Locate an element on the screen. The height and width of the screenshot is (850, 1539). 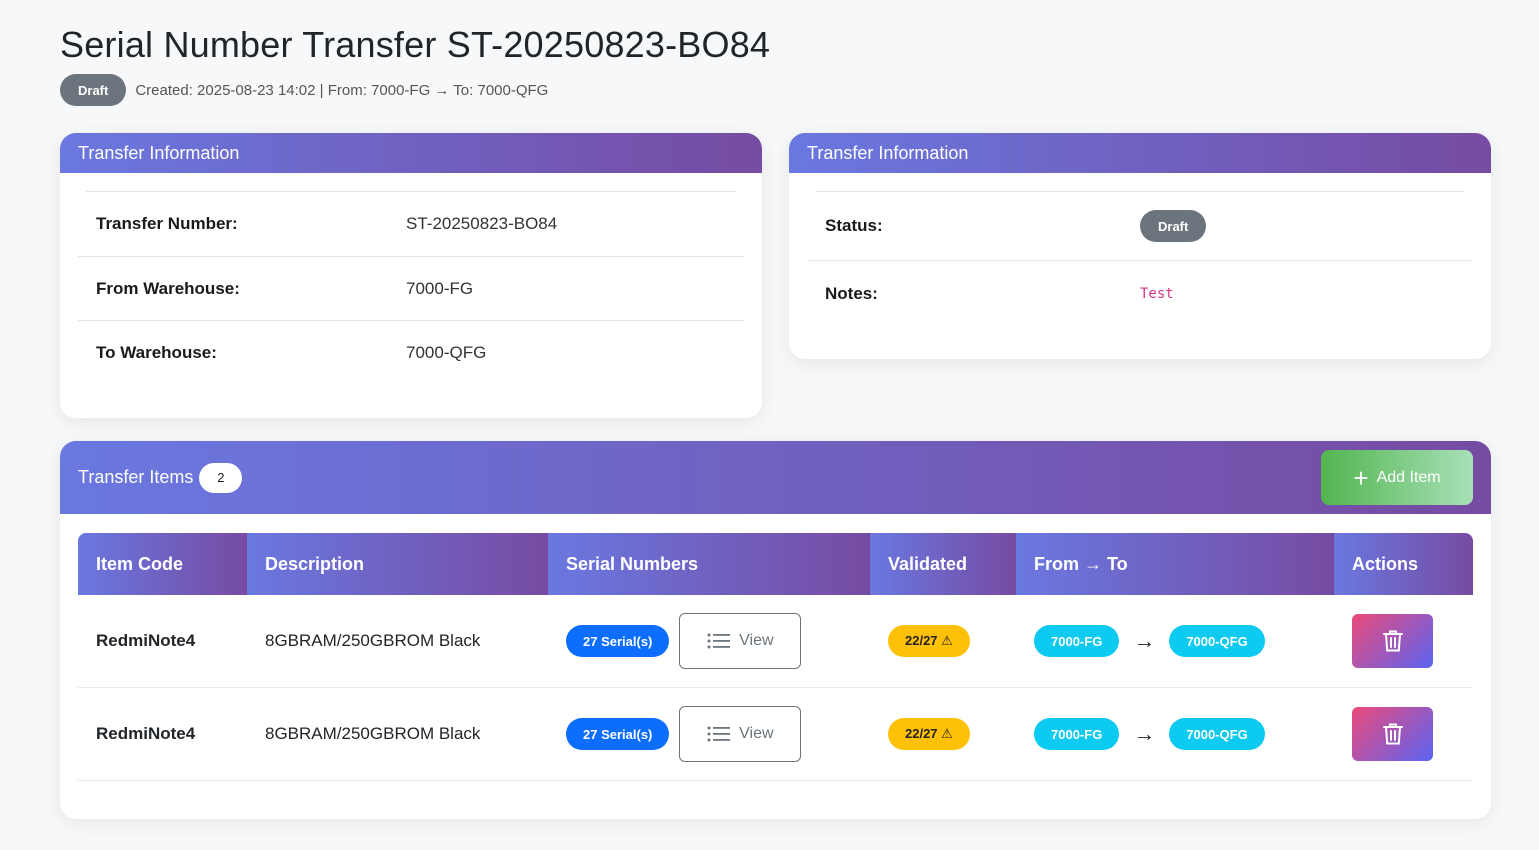
notes-value: Test is located at coordinates (1157, 293).